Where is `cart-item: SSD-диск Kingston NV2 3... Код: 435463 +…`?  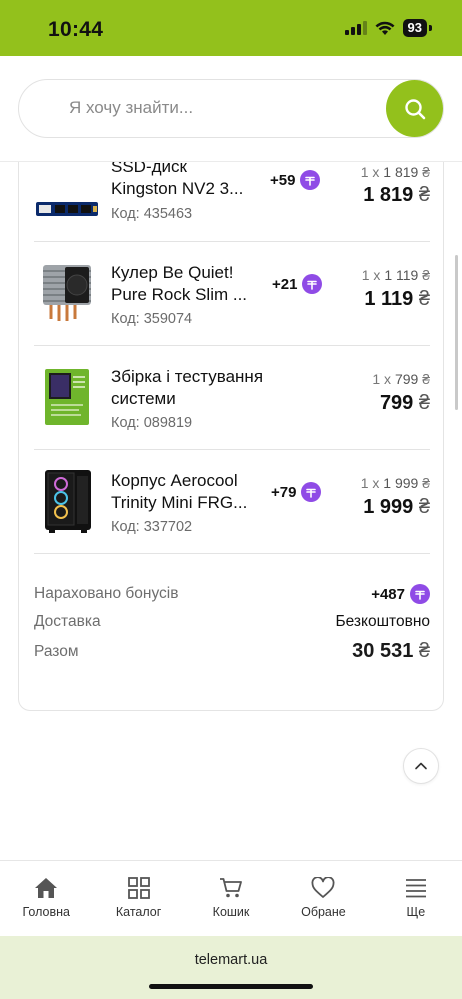 cart-item: SSD-диск Kingston NV2 3... Код: 435463 +… is located at coordinates (232, 202).